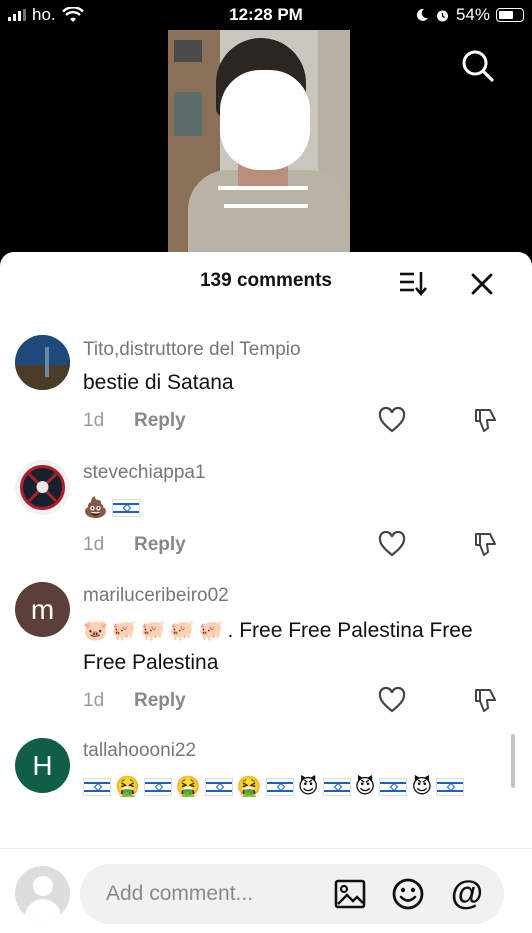 The height and width of the screenshot is (933, 532). Describe the element at coordinates (467, 893) in the screenshot. I see `at-icon: @` at that location.